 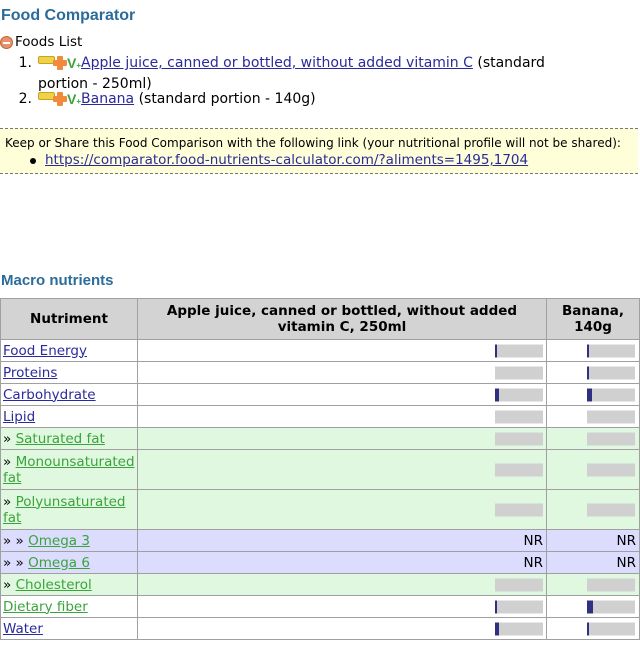 I want to click on nutrient-link: Food Energy, so click(x=45, y=351).